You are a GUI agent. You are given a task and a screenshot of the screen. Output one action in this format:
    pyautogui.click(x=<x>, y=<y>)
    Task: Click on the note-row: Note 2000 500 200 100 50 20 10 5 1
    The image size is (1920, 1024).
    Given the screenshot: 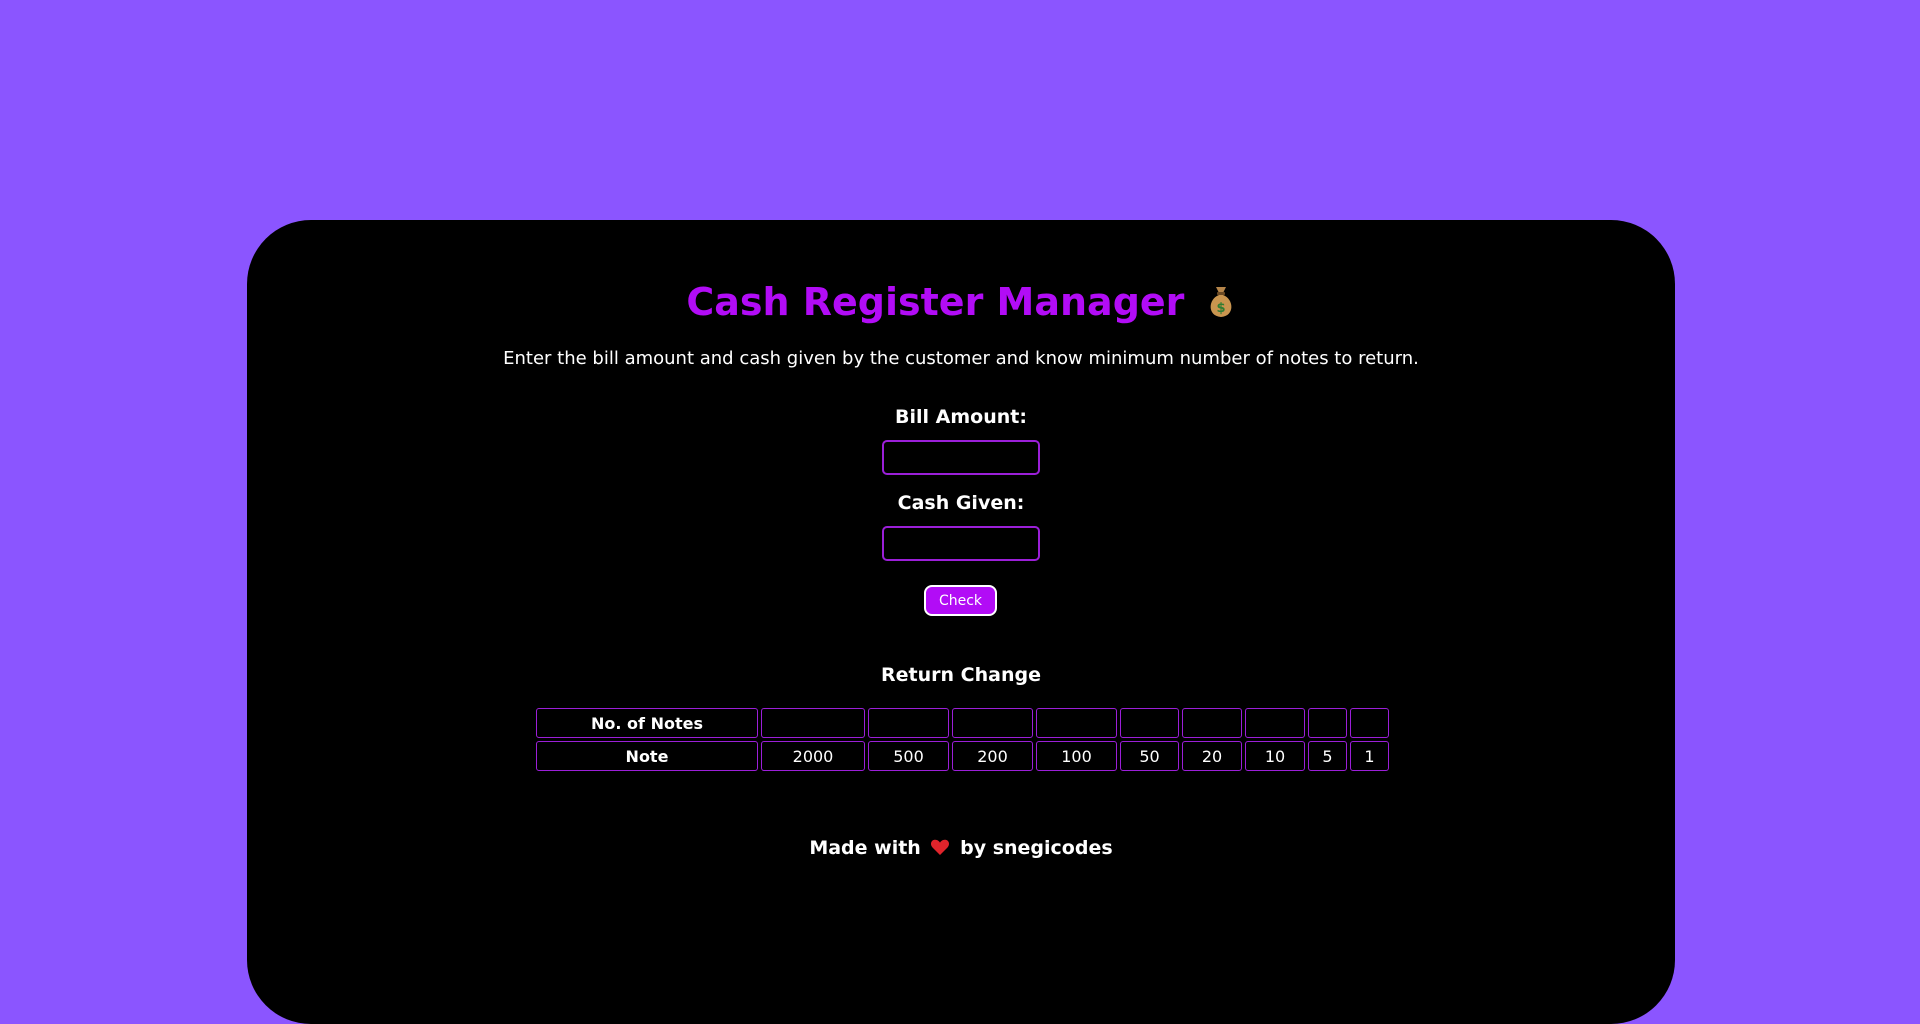 What is the action you would take?
    pyautogui.click(x=962, y=756)
    